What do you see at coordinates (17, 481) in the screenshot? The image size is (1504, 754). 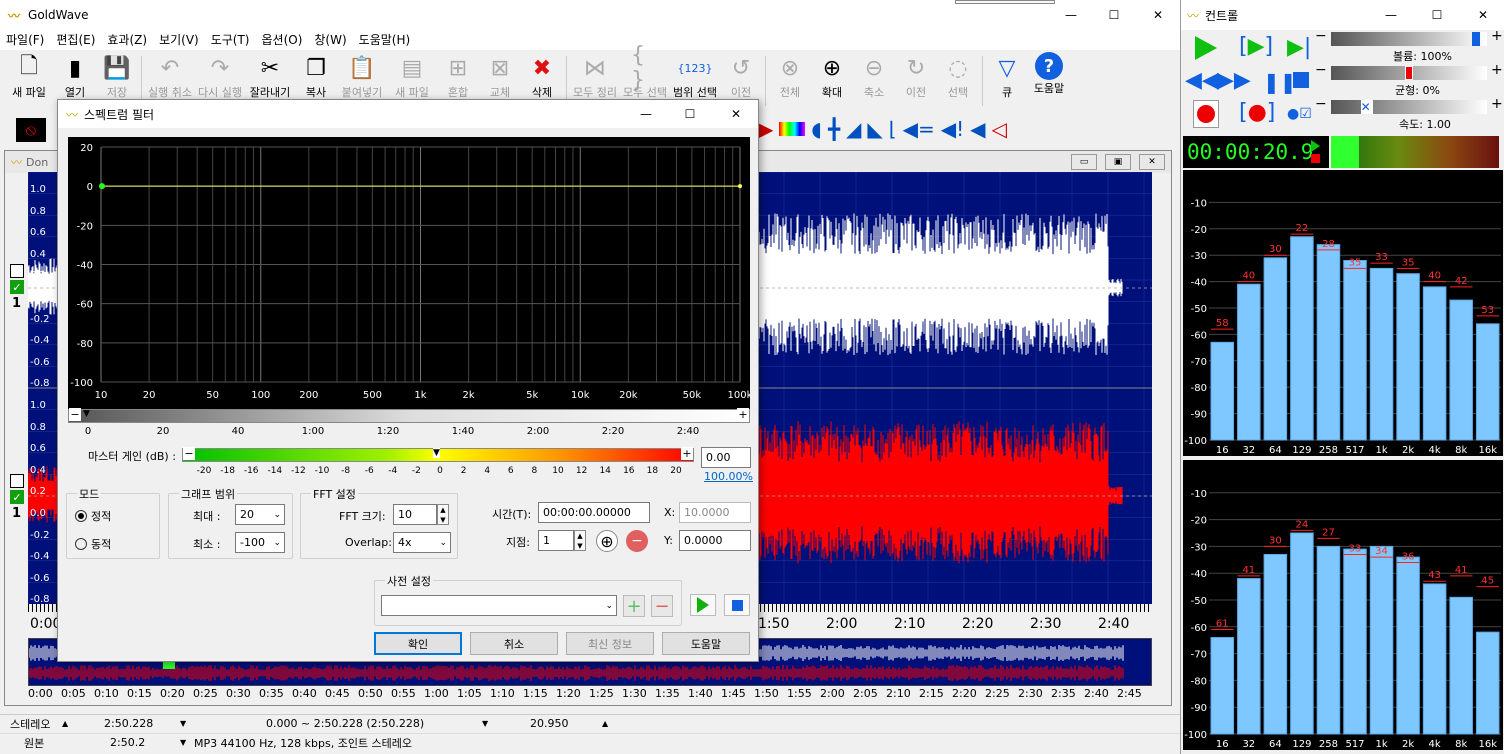 I see `right-channel-toggle` at bounding box center [17, 481].